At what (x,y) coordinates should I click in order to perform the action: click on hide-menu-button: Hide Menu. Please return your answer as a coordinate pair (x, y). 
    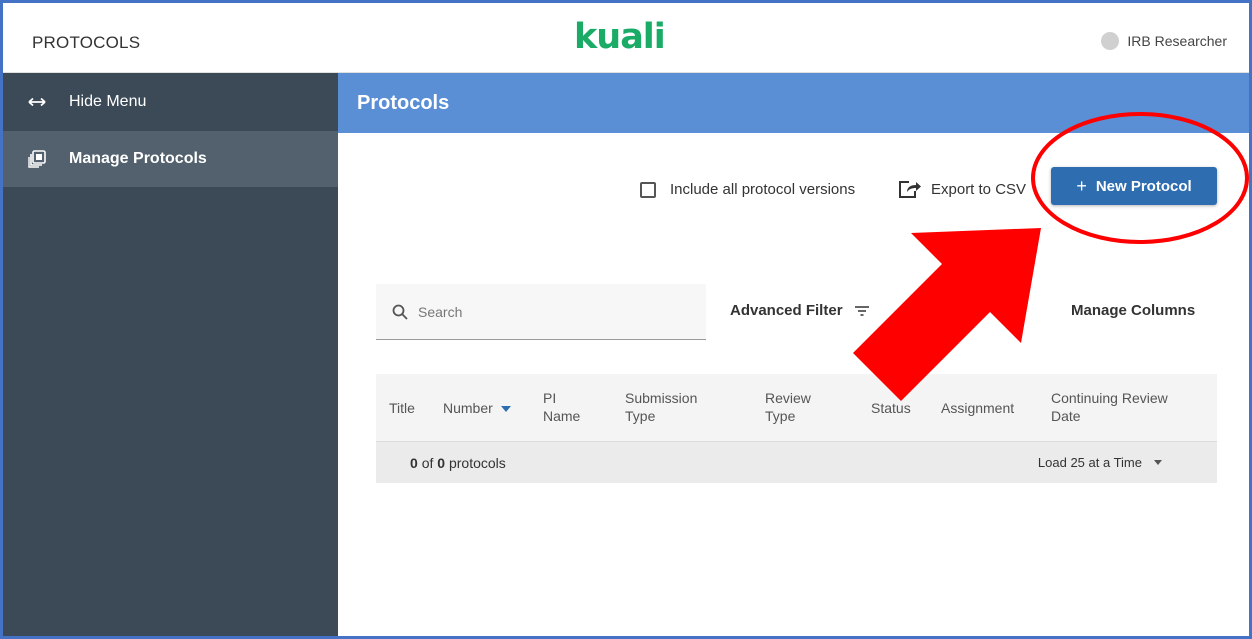
    Looking at the image, I should click on (170, 102).